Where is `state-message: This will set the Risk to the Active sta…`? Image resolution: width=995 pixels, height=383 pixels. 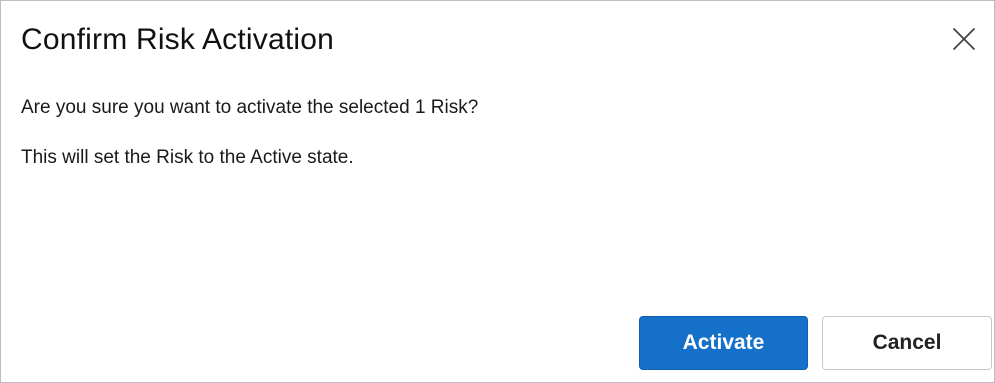
state-message: This will set the Risk to the Active sta… is located at coordinates (187, 157).